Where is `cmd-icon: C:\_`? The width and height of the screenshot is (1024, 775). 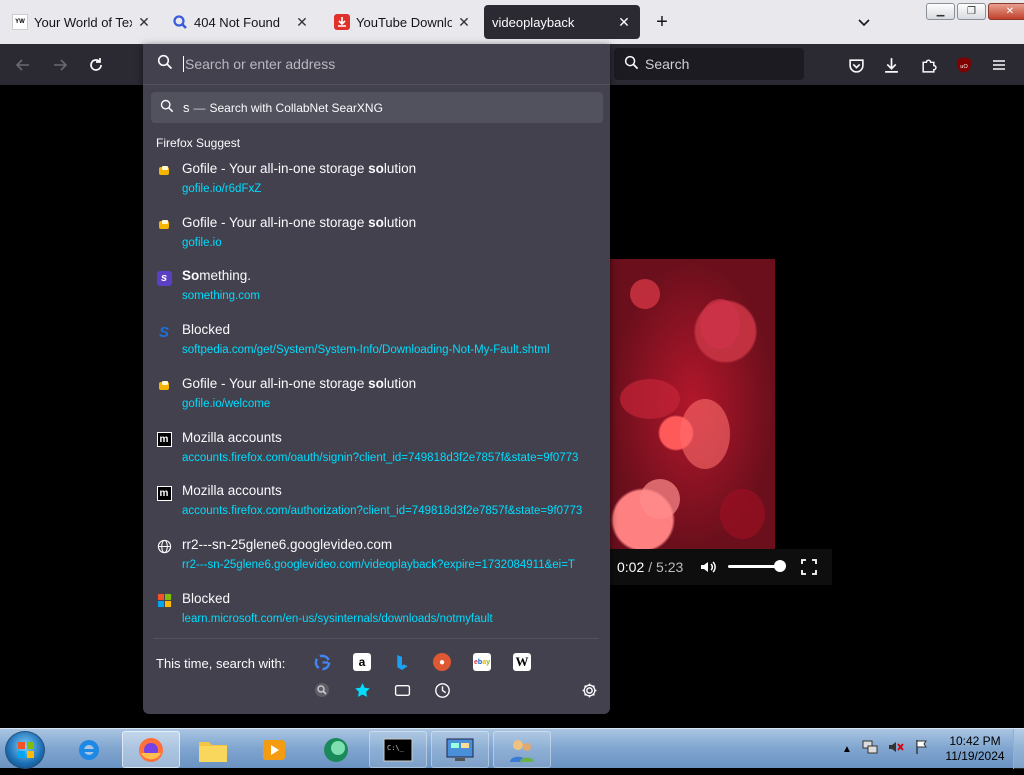
cmd-icon: C:\_ is located at coordinates (398, 749).